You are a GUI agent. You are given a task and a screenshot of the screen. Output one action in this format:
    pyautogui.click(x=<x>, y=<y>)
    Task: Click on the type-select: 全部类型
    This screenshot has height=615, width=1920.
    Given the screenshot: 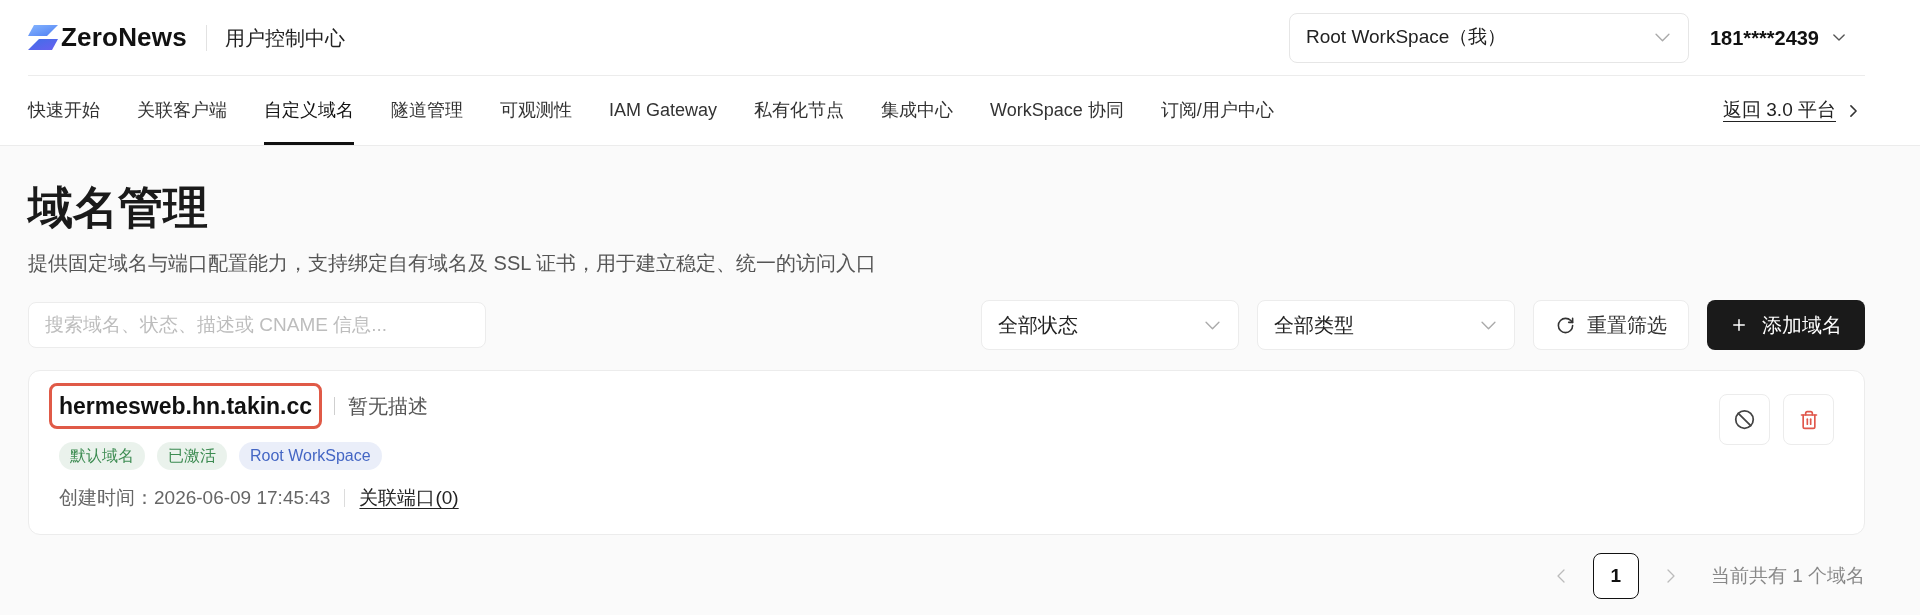 What is the action you would take?
    pyautogui.click(x=1386, y=325)
    